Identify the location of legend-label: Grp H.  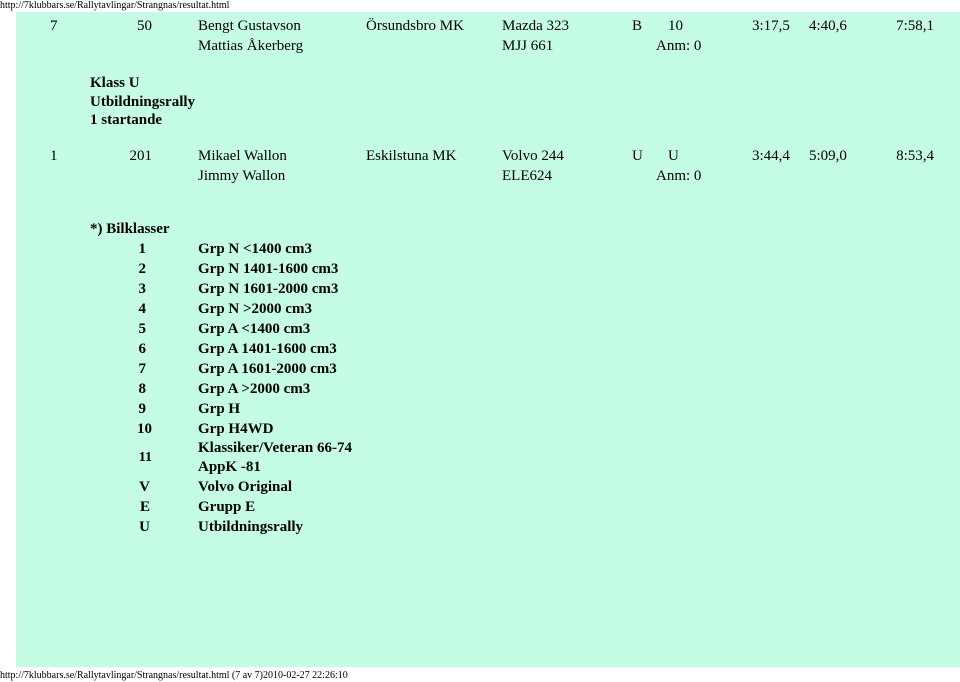
(219, 409).